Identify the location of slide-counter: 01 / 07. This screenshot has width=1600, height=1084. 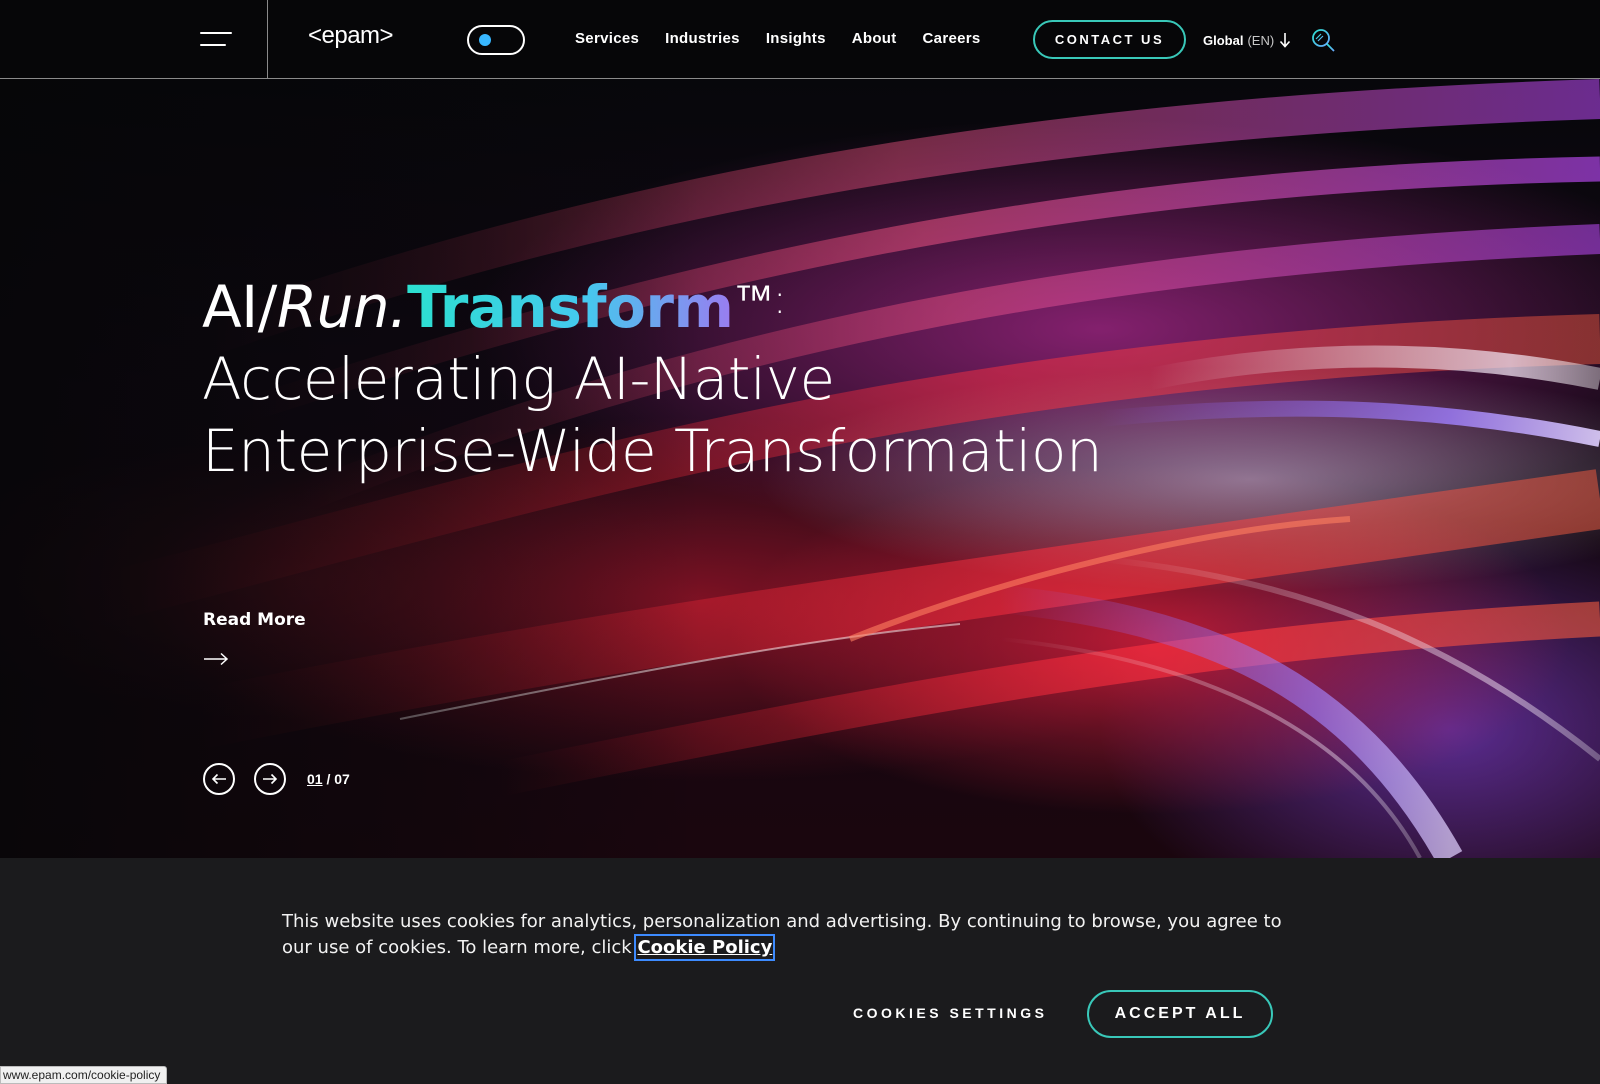
(328, 779).